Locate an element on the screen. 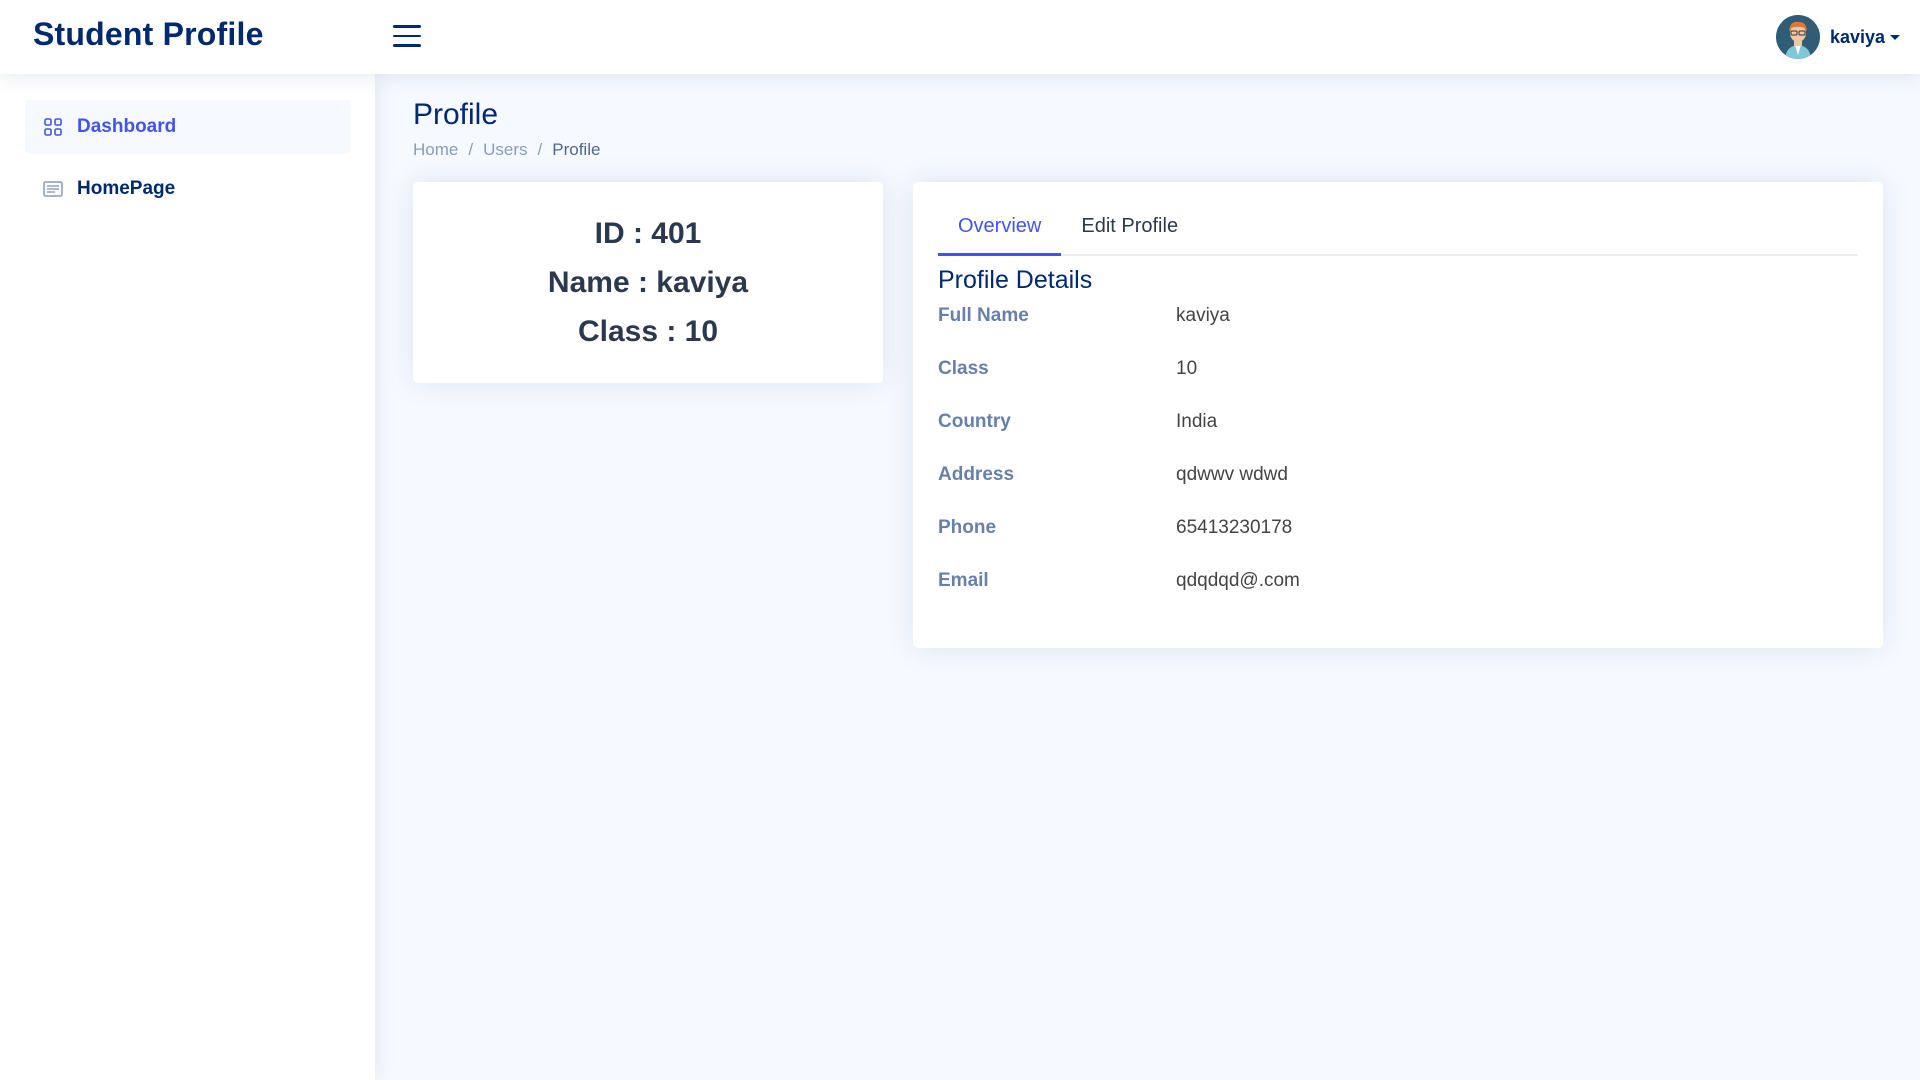  detail-label: Phone is located at coordinates (967, 527).